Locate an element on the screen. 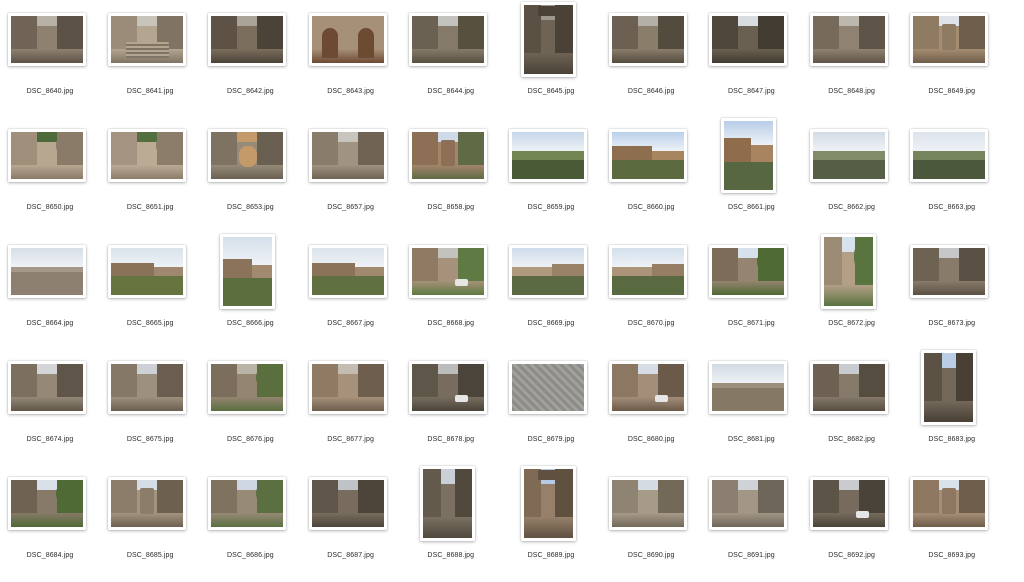 This screenshot has height=582, width=1024. file-item: DSC_8660.jpg is located at coordinates (651, 176).